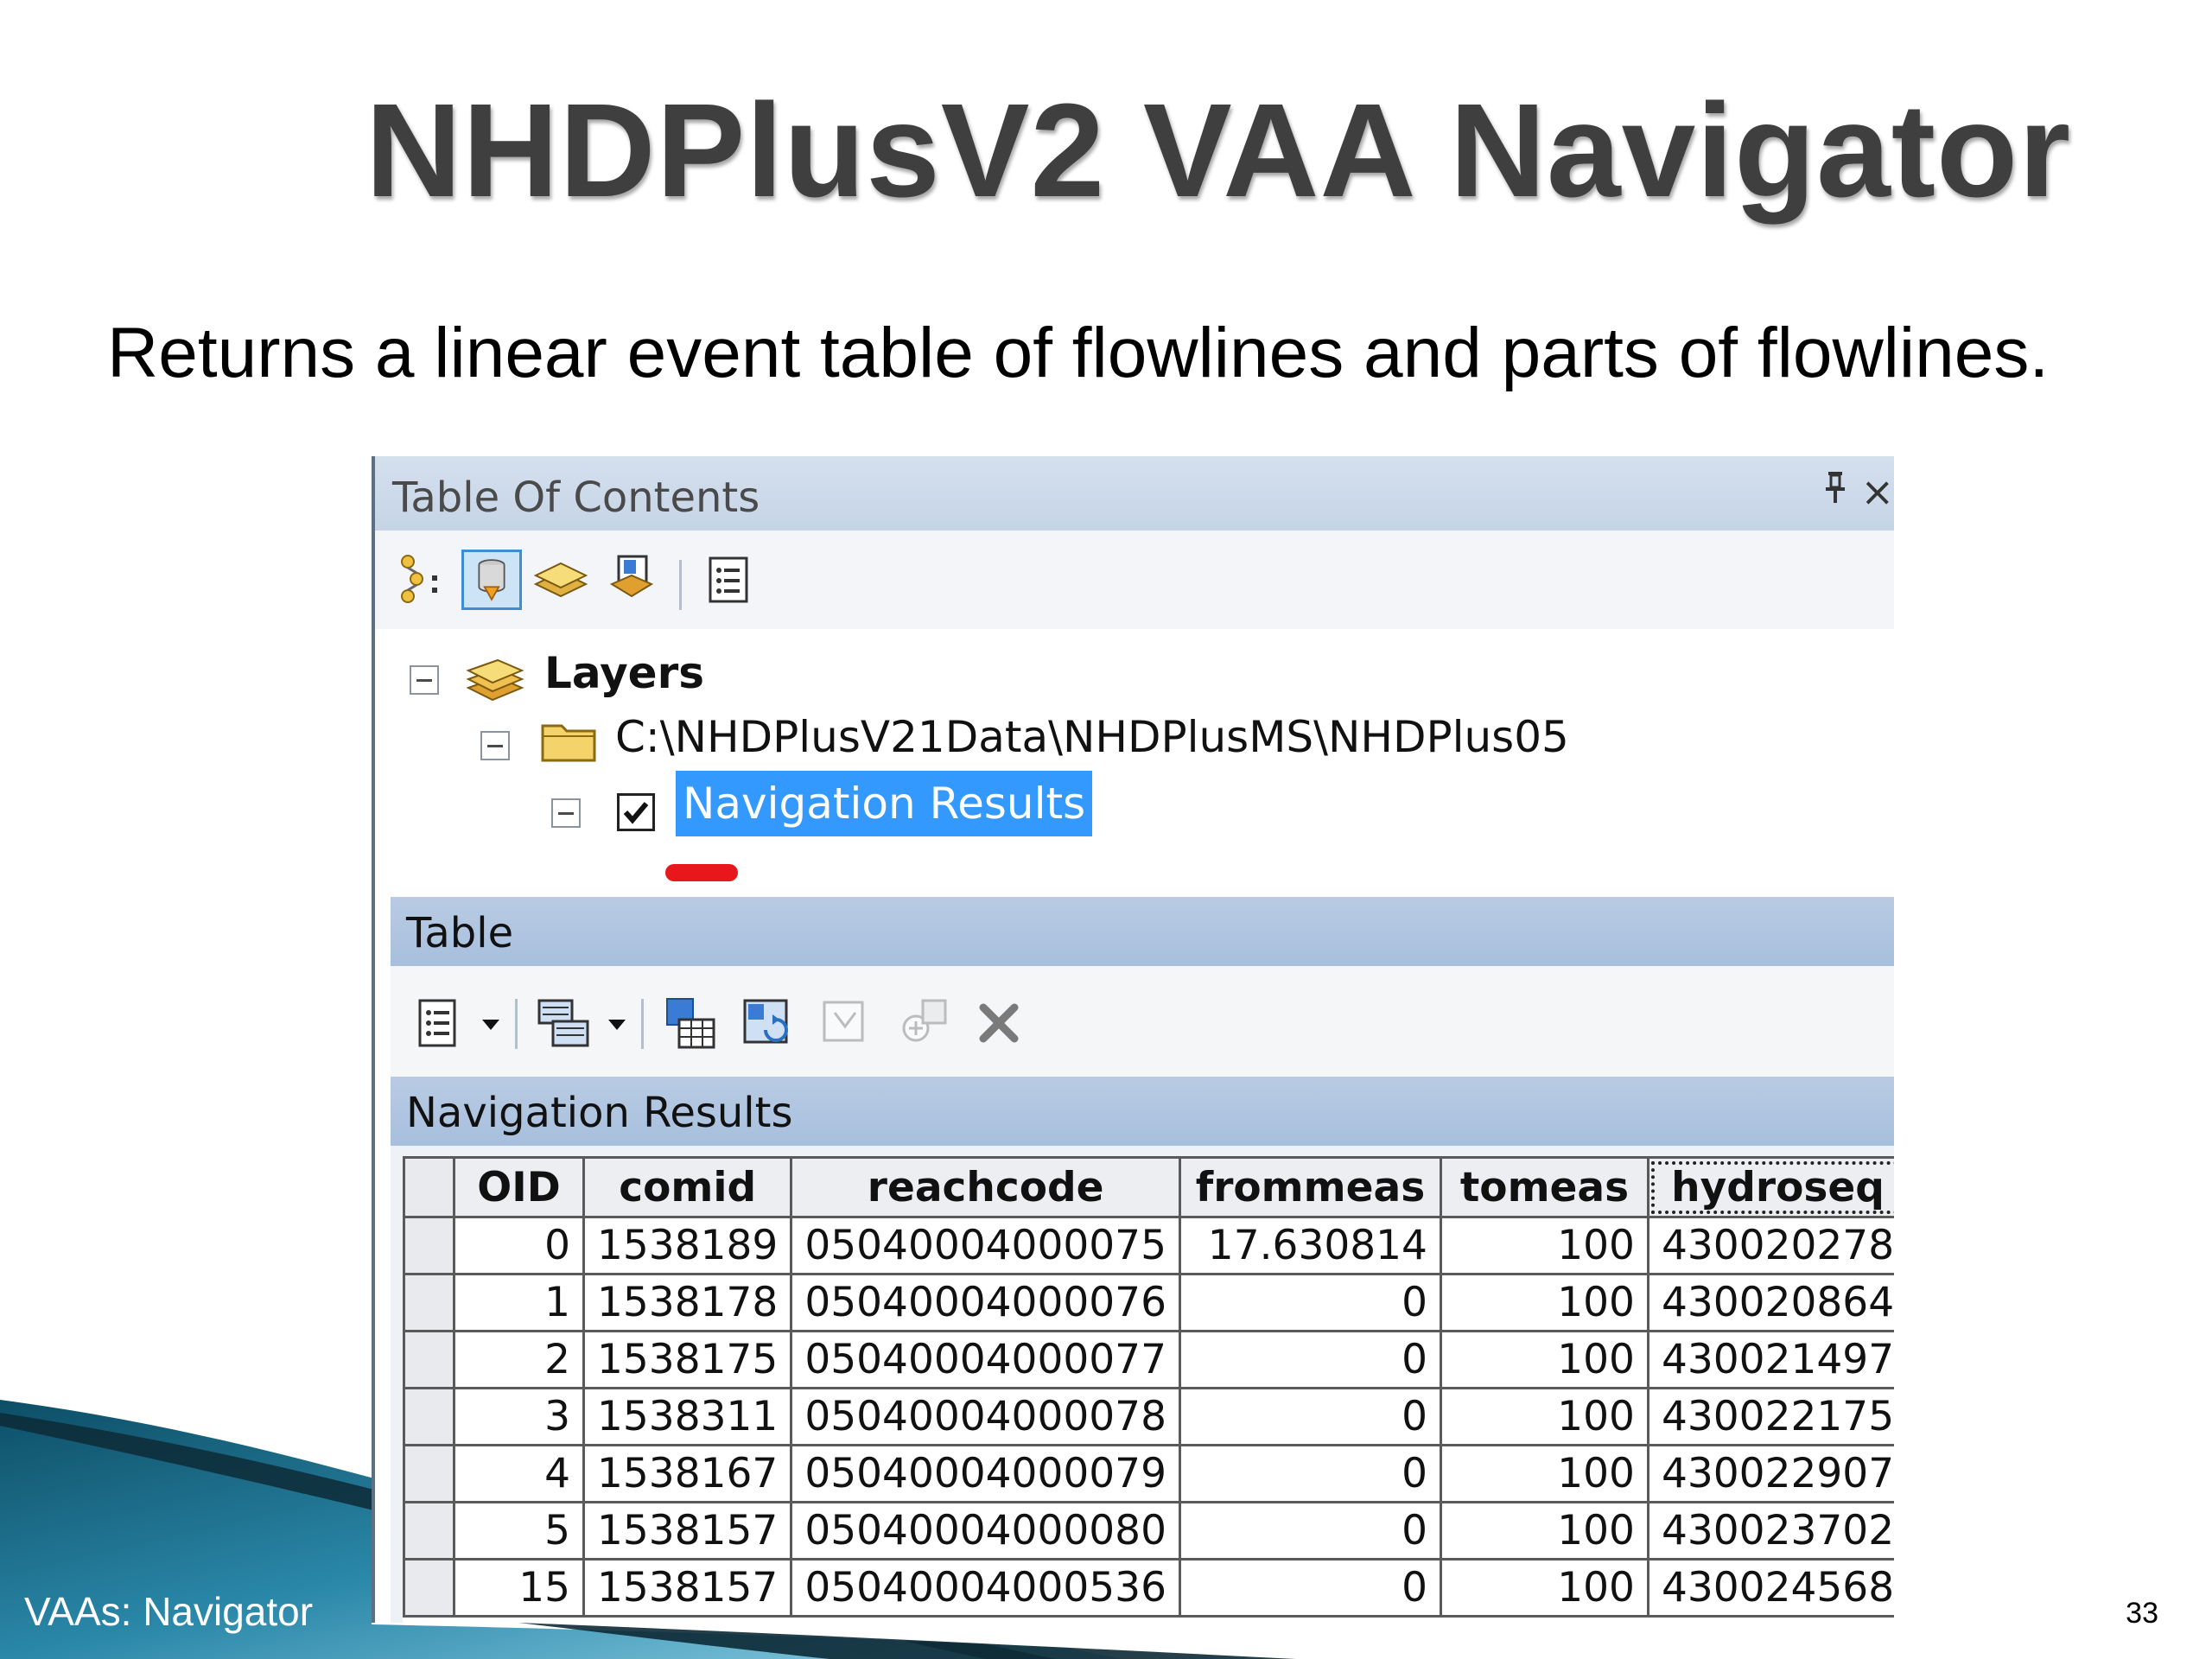 This screenshot has height=1659, width=2212. I want to click on close-icon: ×, so click(1877, 491).